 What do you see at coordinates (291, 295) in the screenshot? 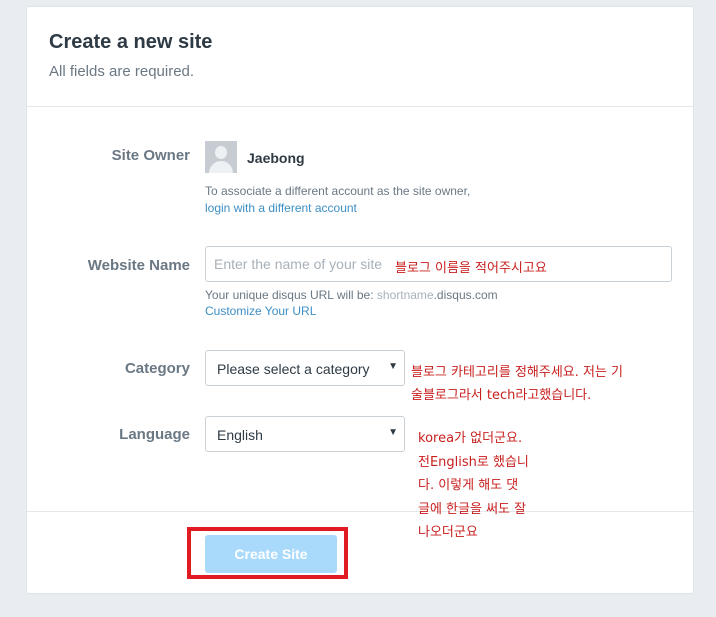
I see `url-prefix: Your unique disqus URL will be:` at bounding box center [291, 295].